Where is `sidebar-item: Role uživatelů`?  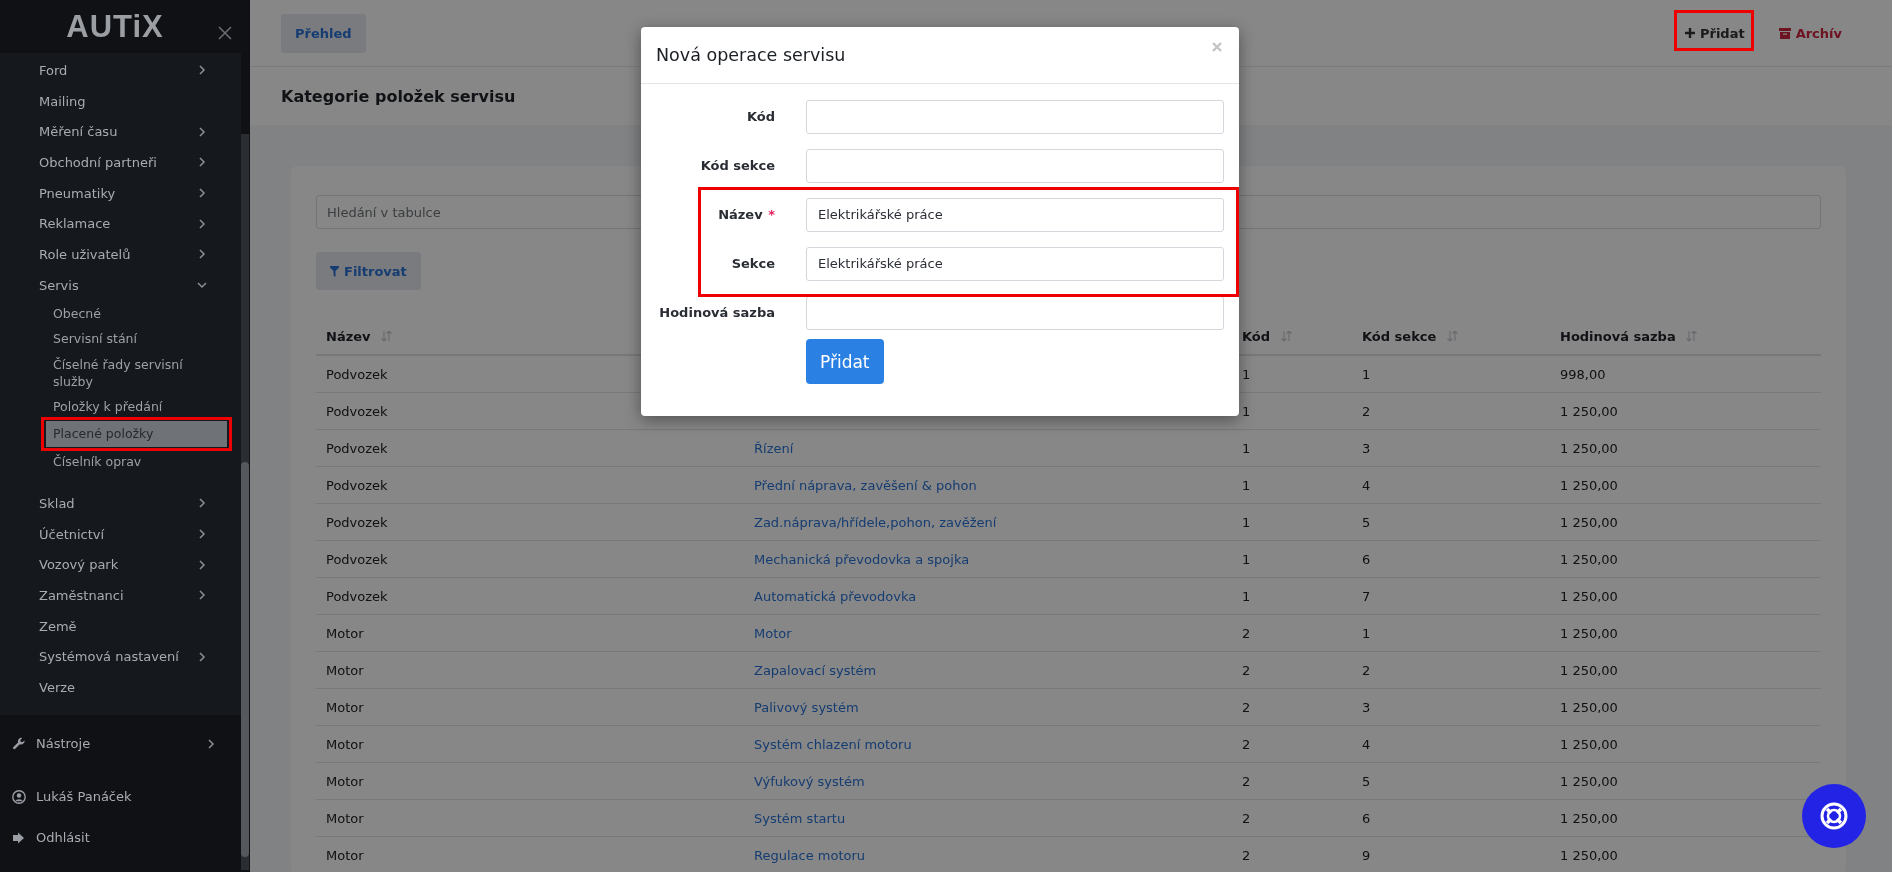 sidebar-item: Role uživatelů is located at coordinates (123, 254).